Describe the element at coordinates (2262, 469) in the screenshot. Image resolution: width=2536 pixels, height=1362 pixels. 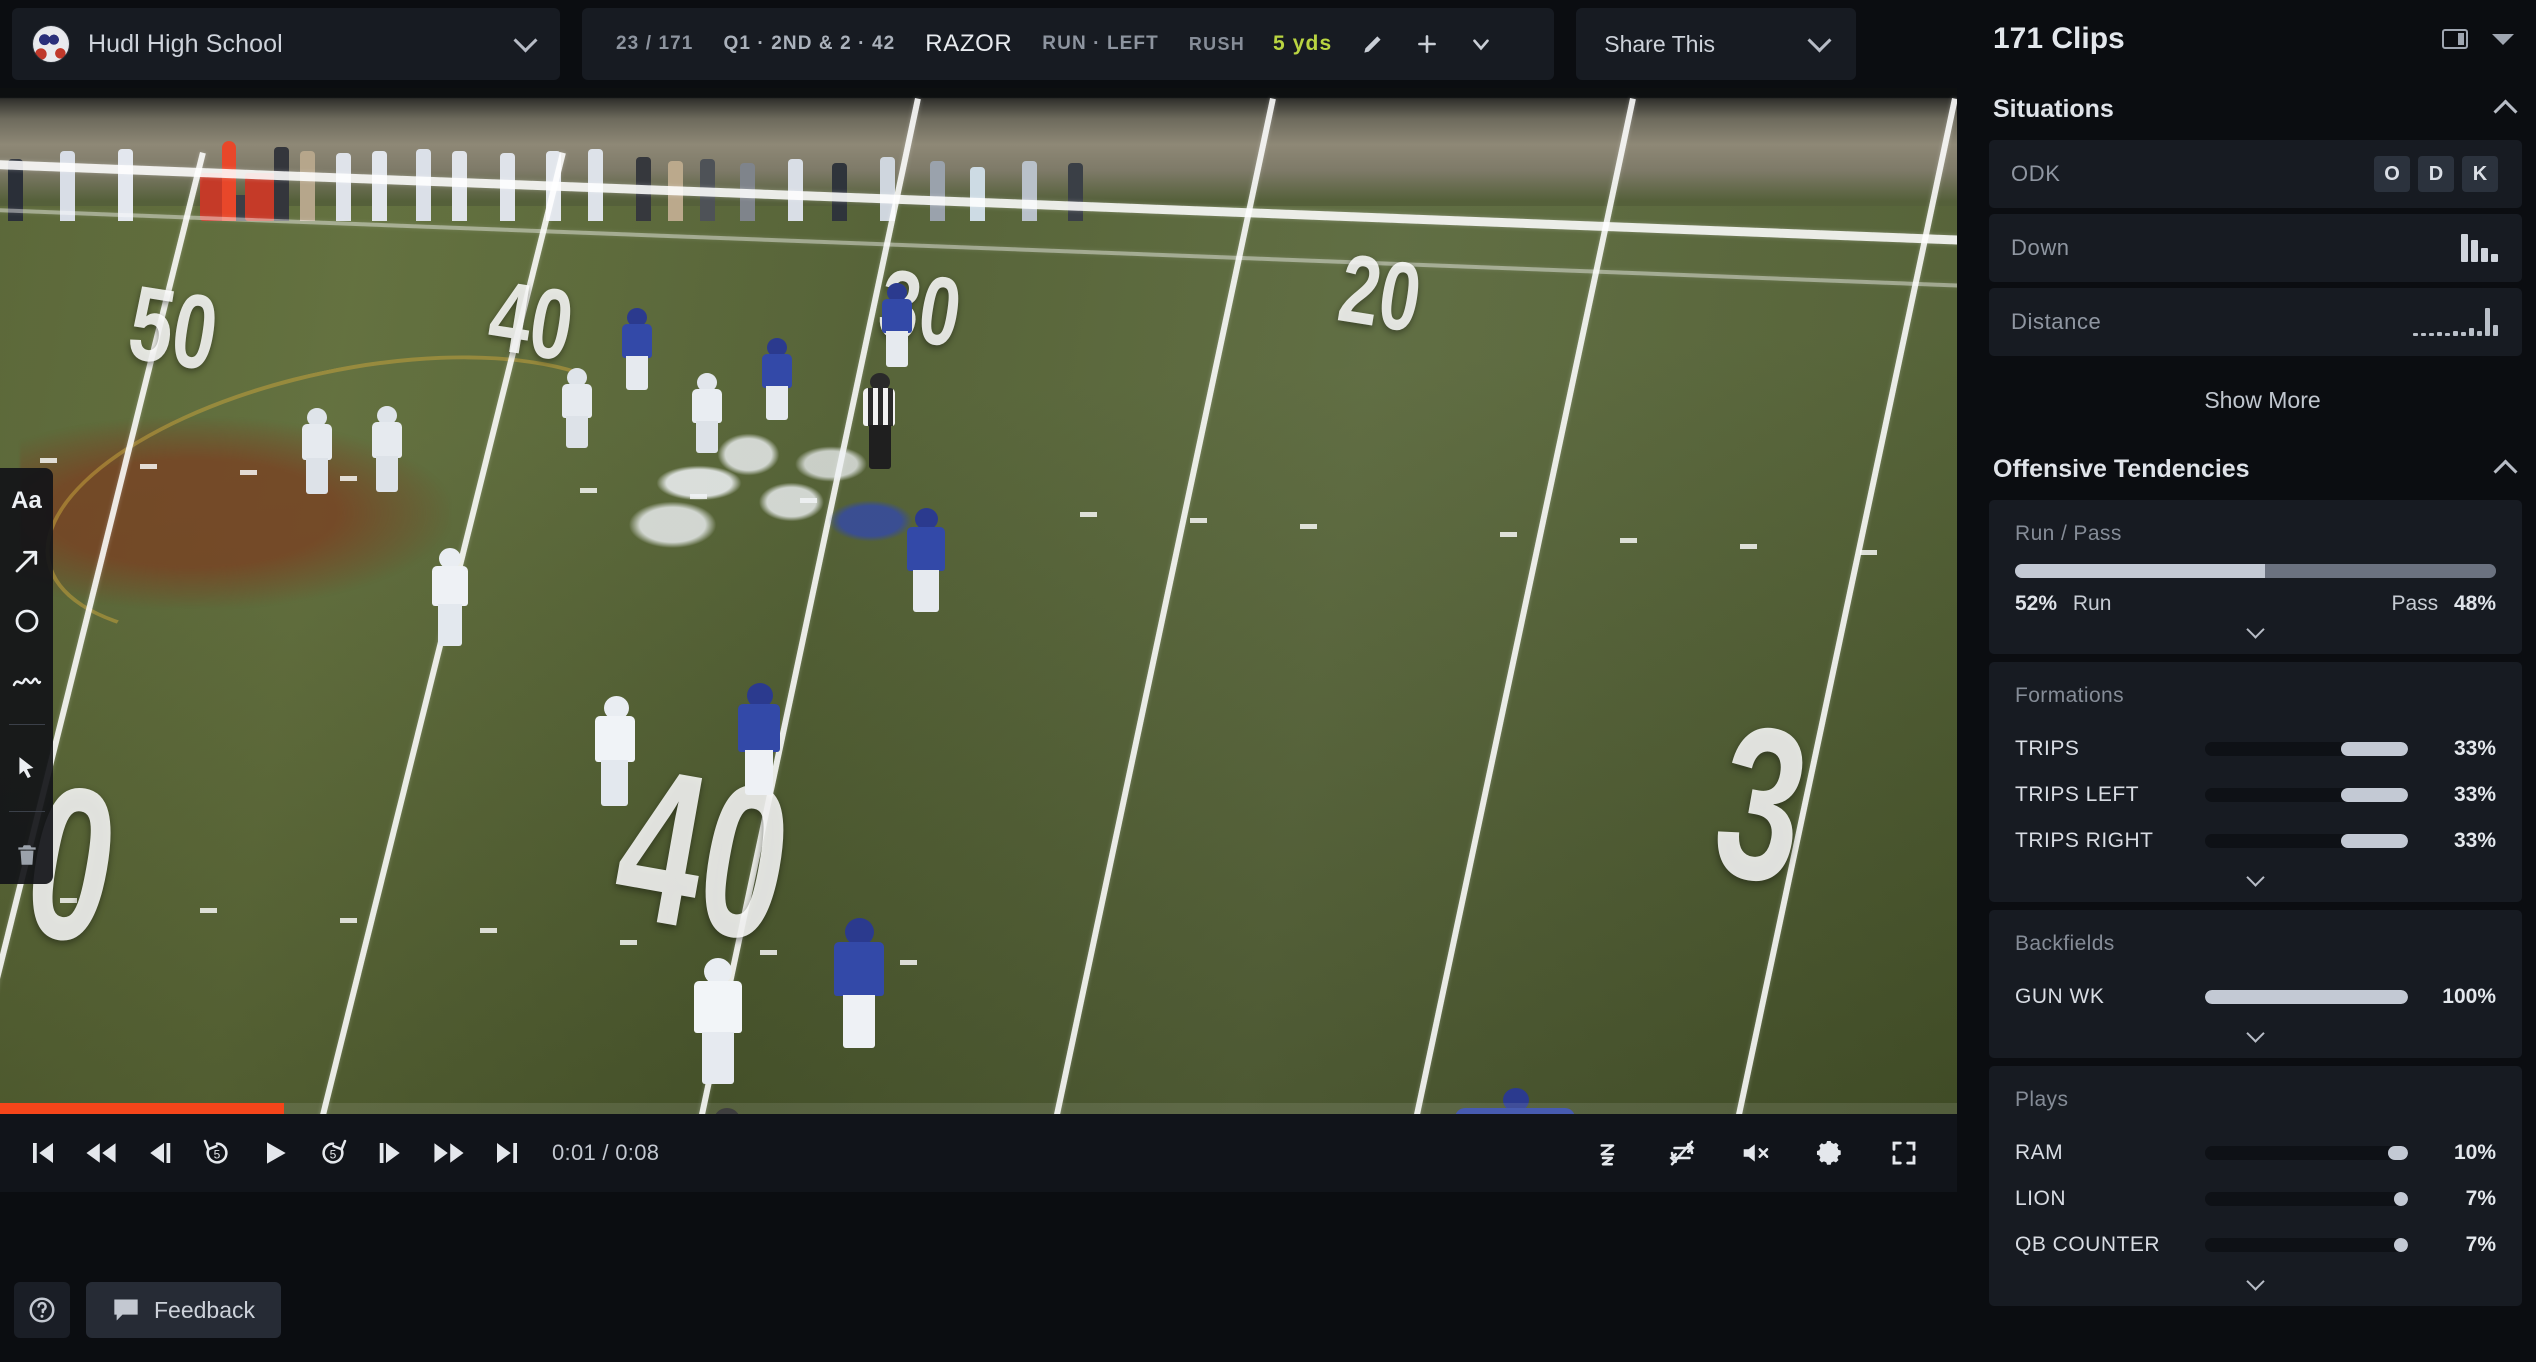
I see `offensive-tendencies-section-header: Offensive Tendencies` at that location.